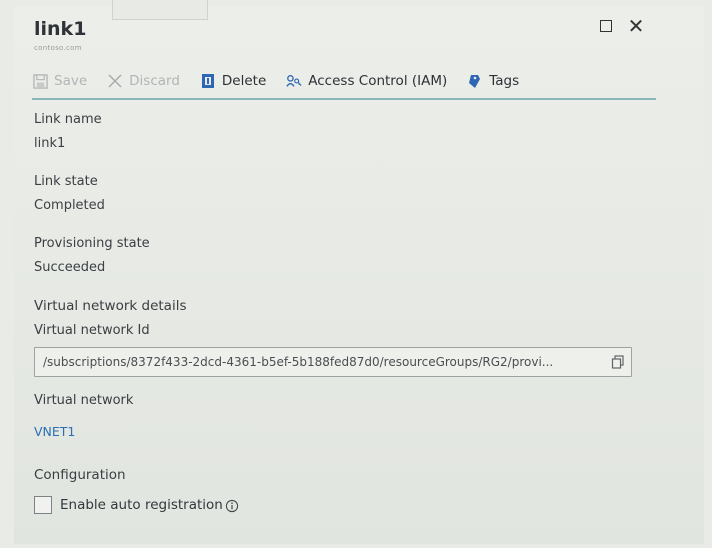 The height and width of the screenshot is (548, 712). I want to click on provisioning-state-label: Provisioning state, so click(92, 243).